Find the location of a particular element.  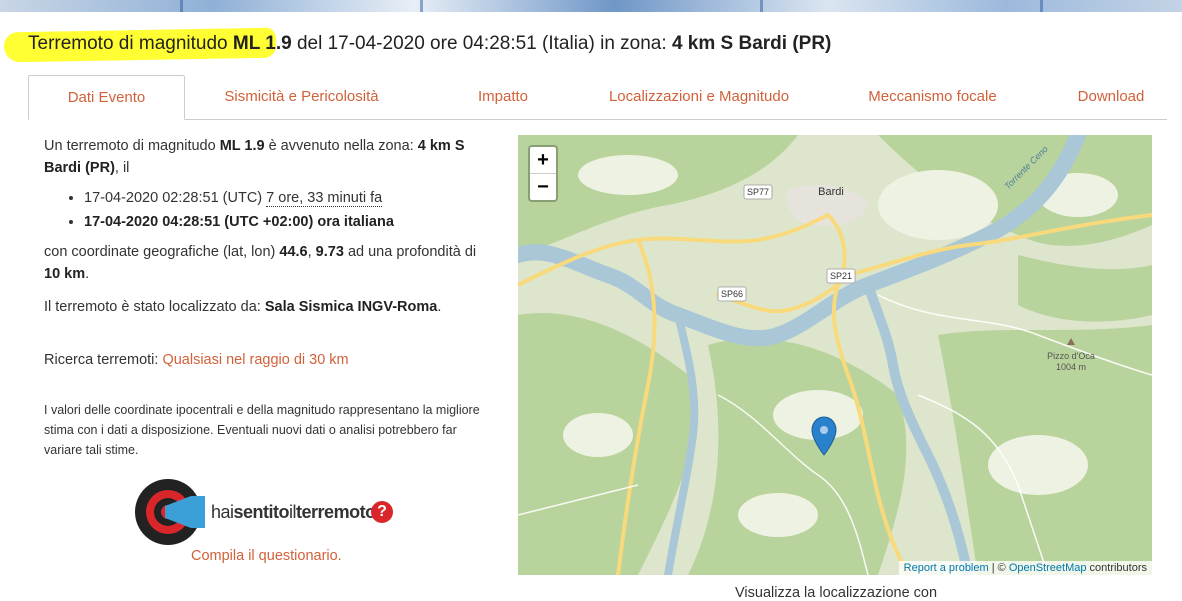

tab-localizzazioni-magnitudo: Localizzazioni e Magnitudo is located at coordinates (699, 97).